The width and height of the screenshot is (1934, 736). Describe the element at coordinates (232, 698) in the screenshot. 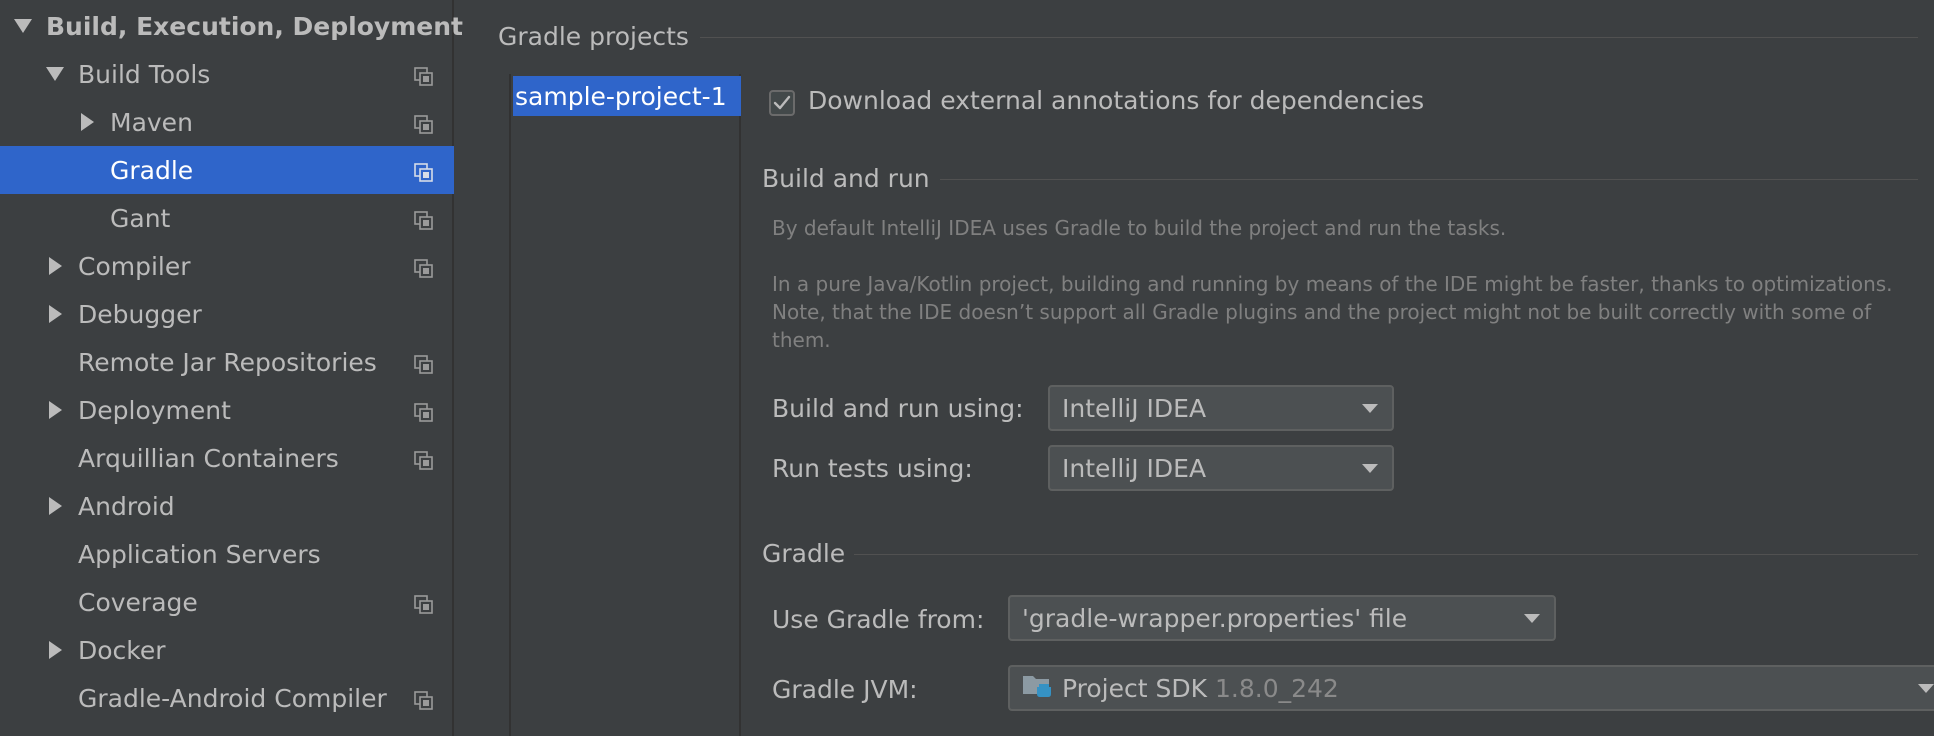

I see `sidebar-item-label: Gradle-Android Compiler` at that location.